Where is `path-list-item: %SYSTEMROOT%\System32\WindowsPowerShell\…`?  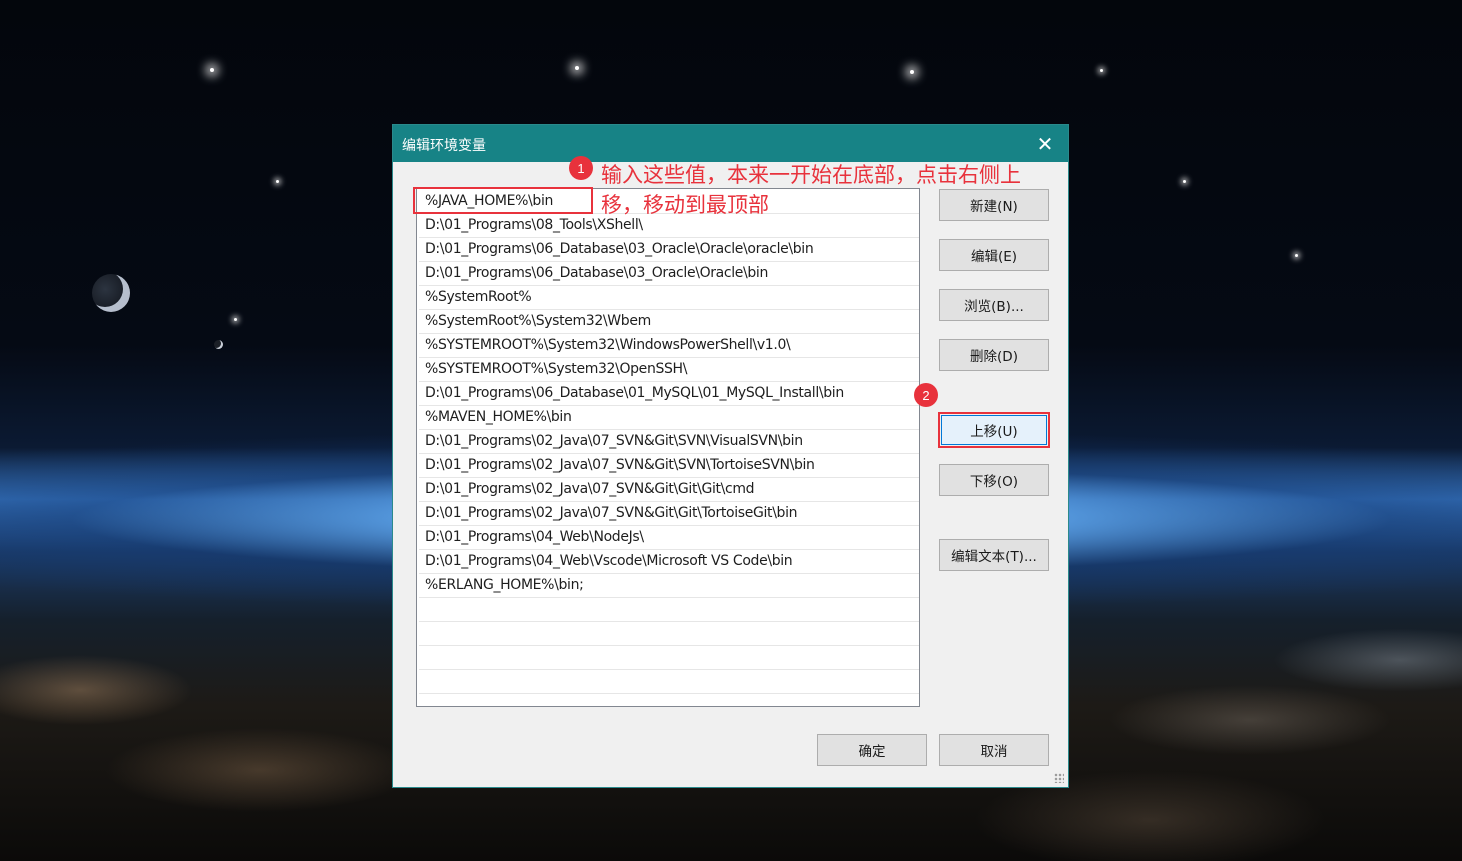 path-list-item: %SYSTEMROOT%\System32\WindowsPowerShell\… is located at coordinates (669, 346).